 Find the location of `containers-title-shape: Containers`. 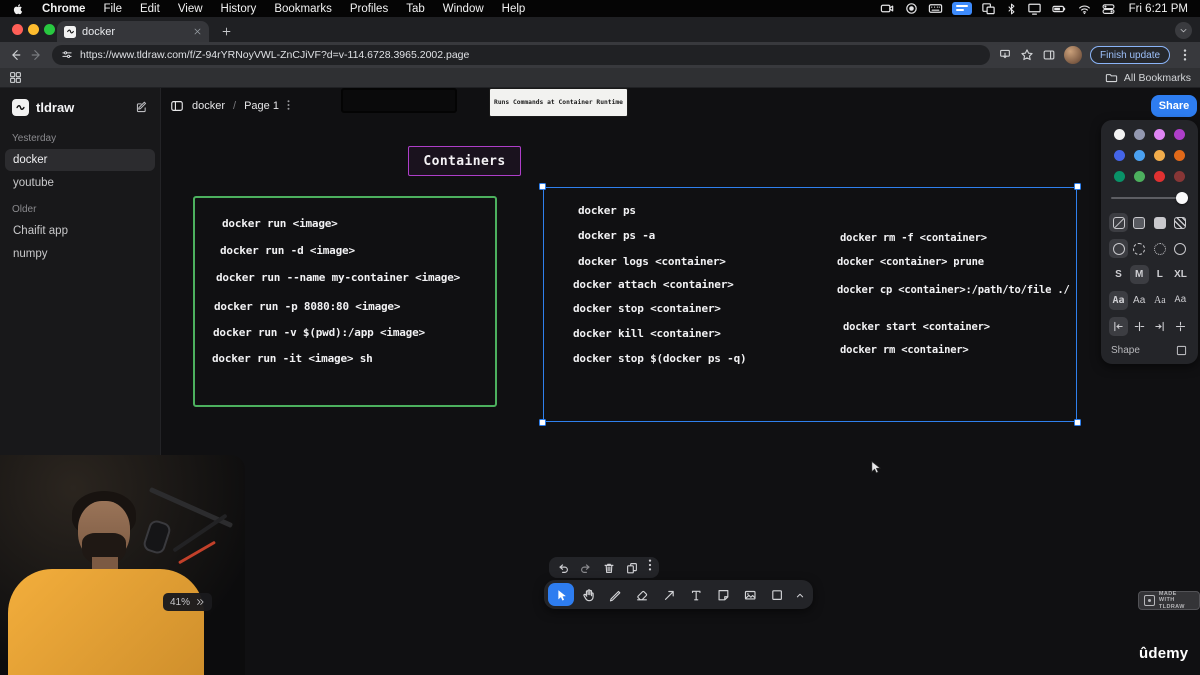

containers-title-shape: Containers is located at coordinates (464, 161).